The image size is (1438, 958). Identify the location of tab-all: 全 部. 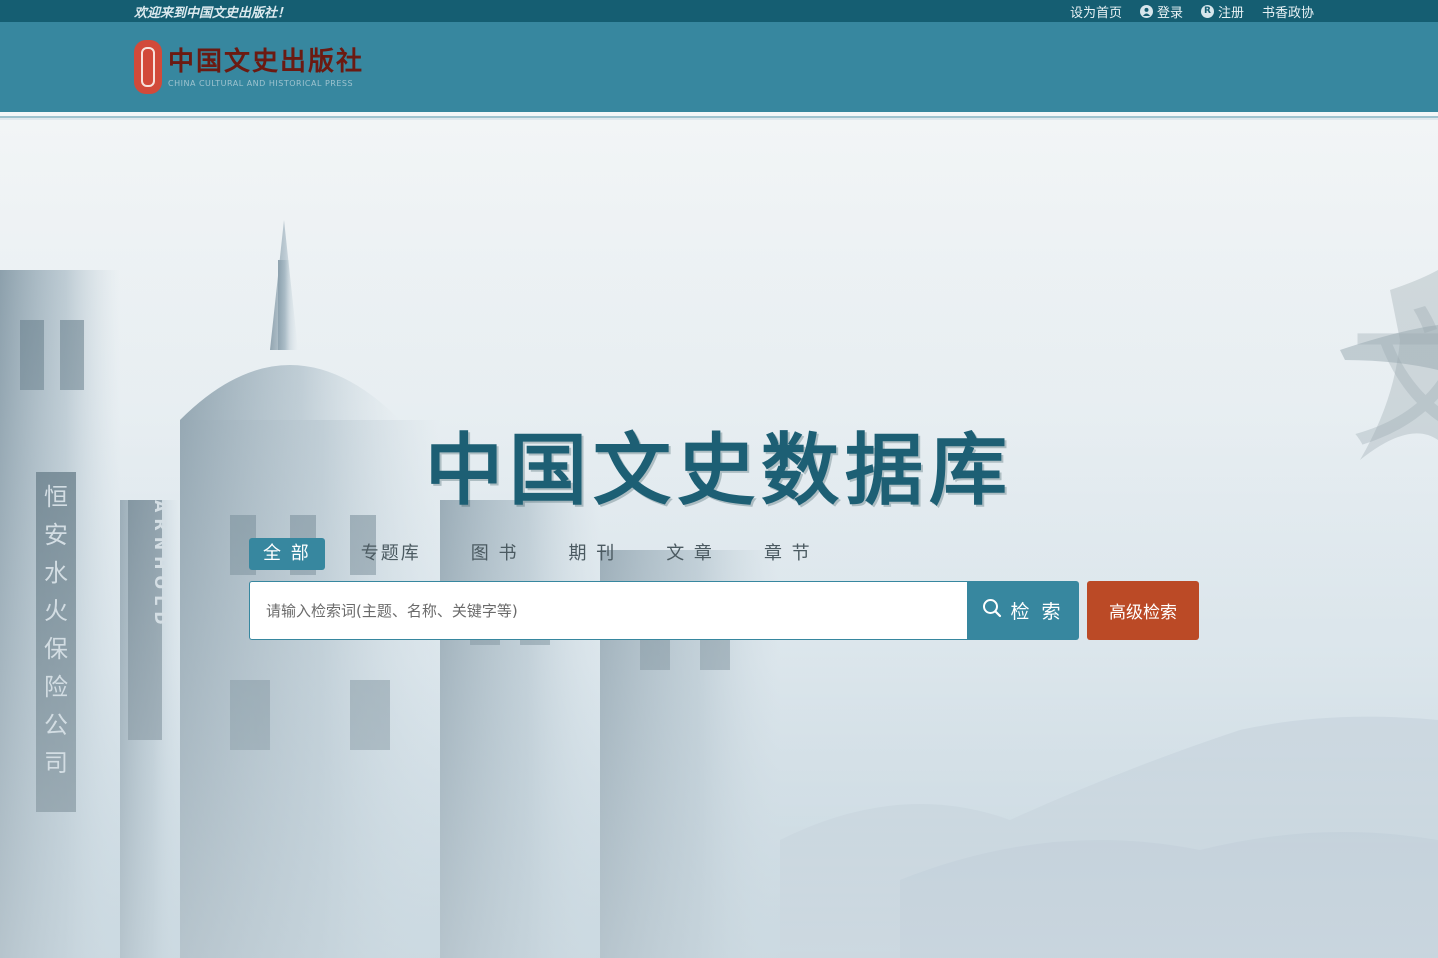
(287, 554).